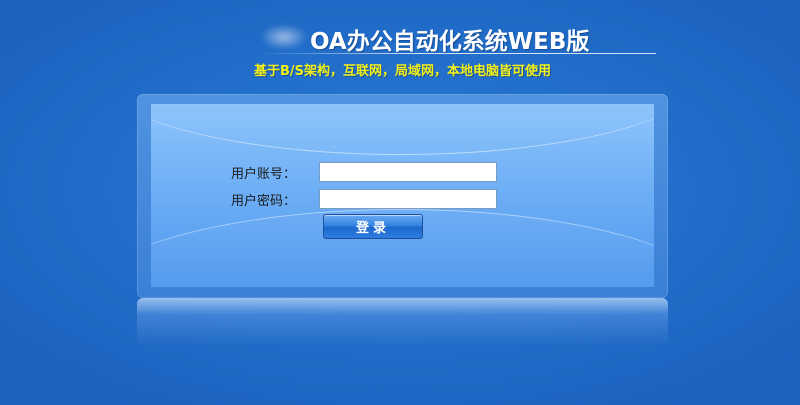 Image resolution: width=800 pixels, height=405 pixels. I want to click on title-divider, so click(456, 53).